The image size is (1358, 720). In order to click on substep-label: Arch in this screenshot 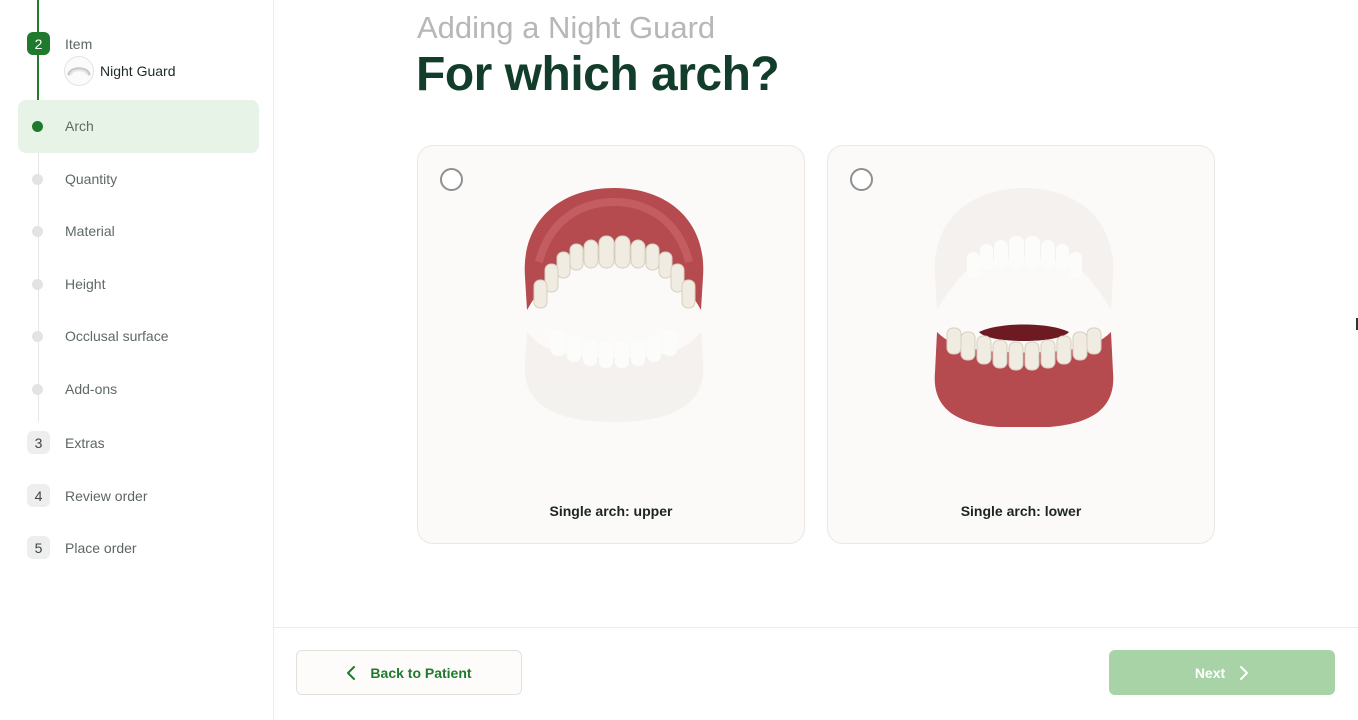, I will do `click(79, 126)`.